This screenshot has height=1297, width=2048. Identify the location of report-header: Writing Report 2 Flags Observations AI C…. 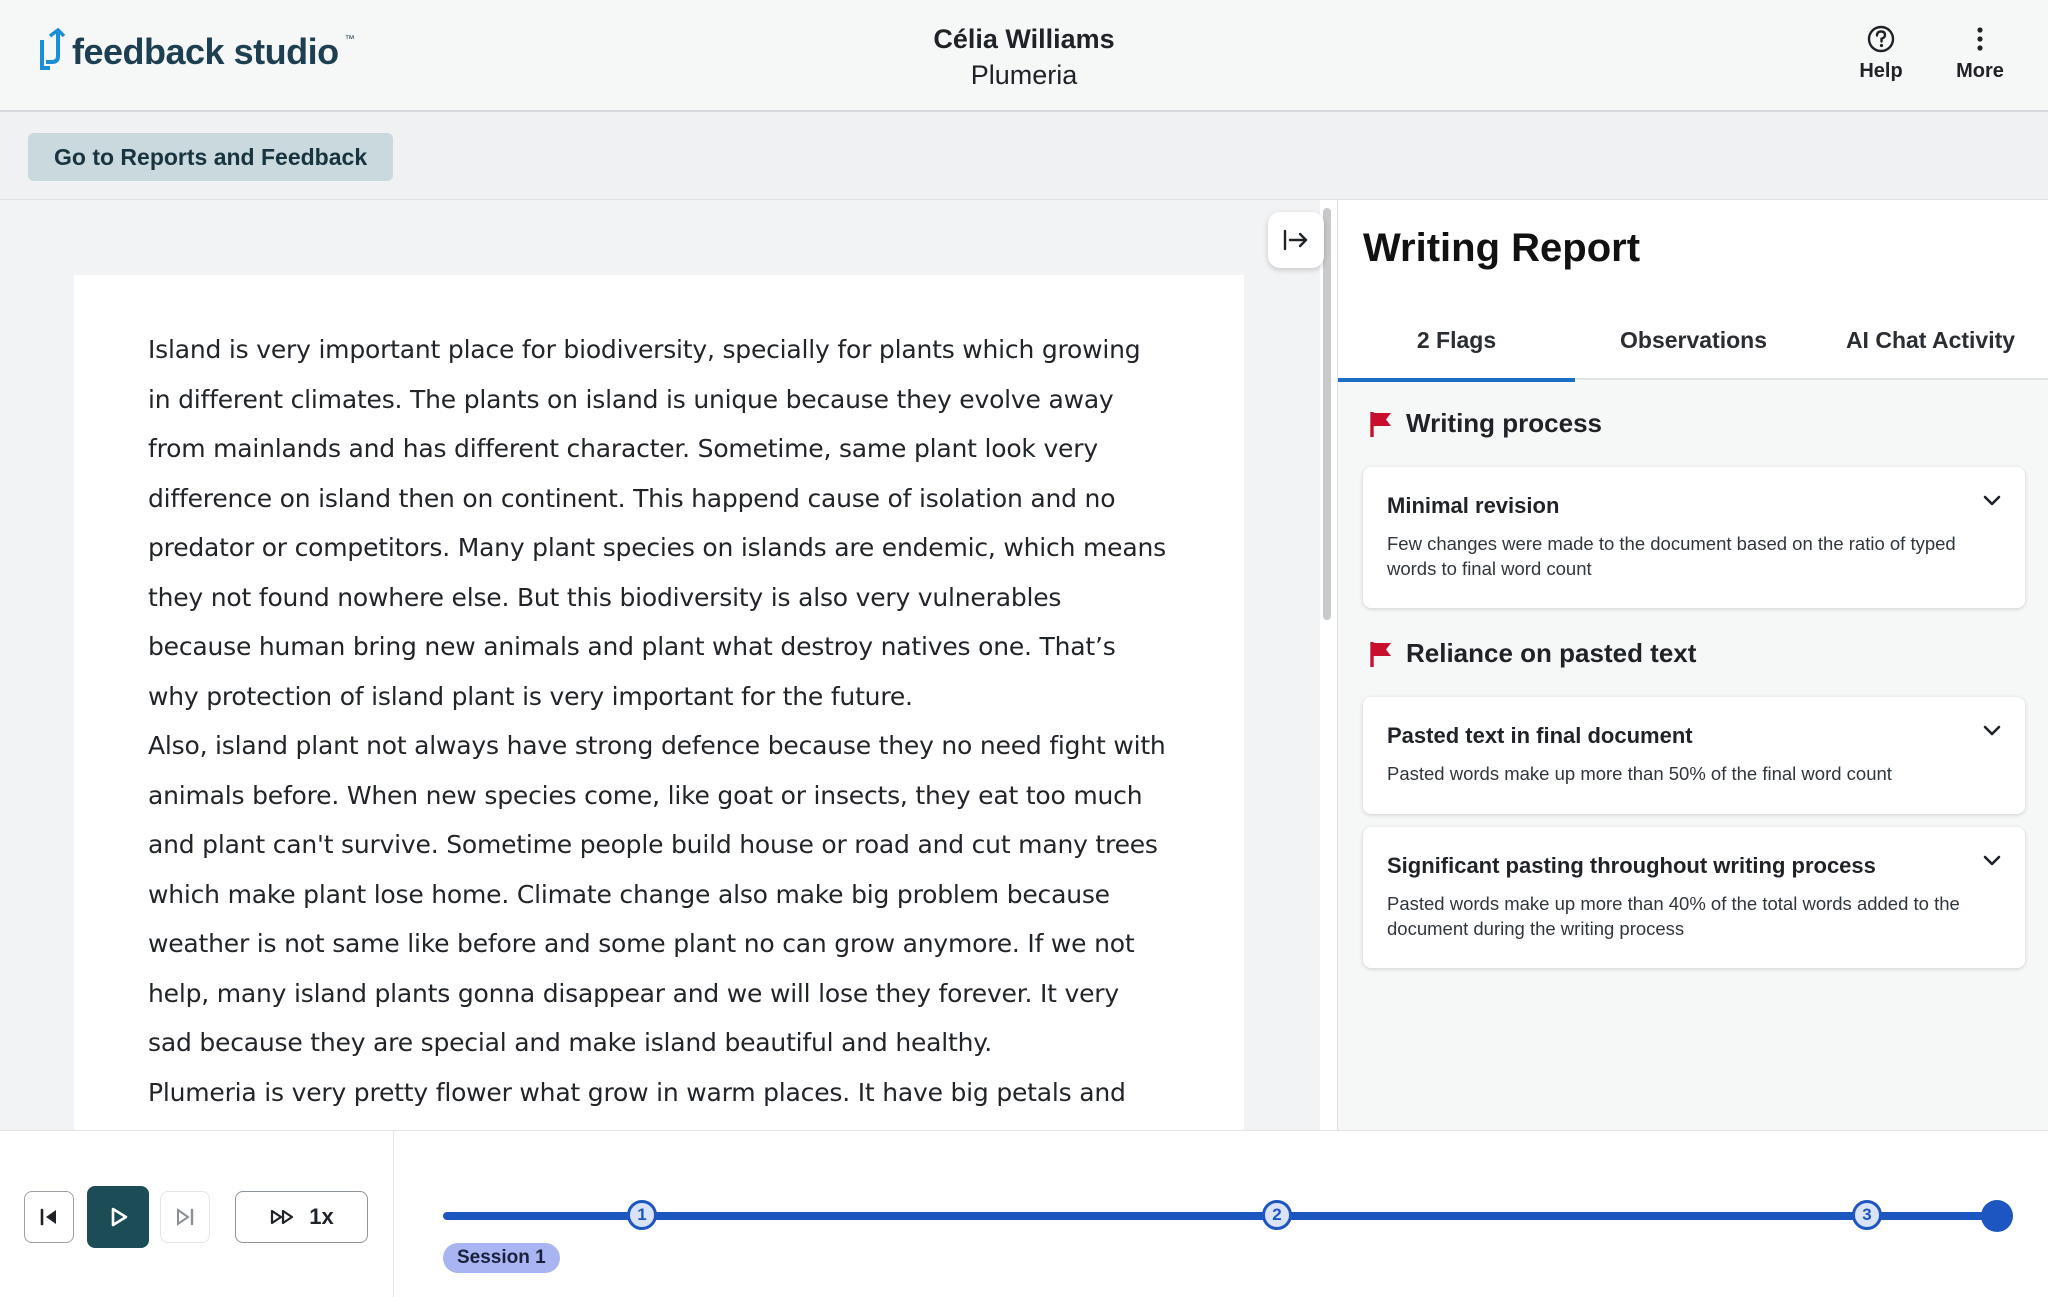
(1693, 291).